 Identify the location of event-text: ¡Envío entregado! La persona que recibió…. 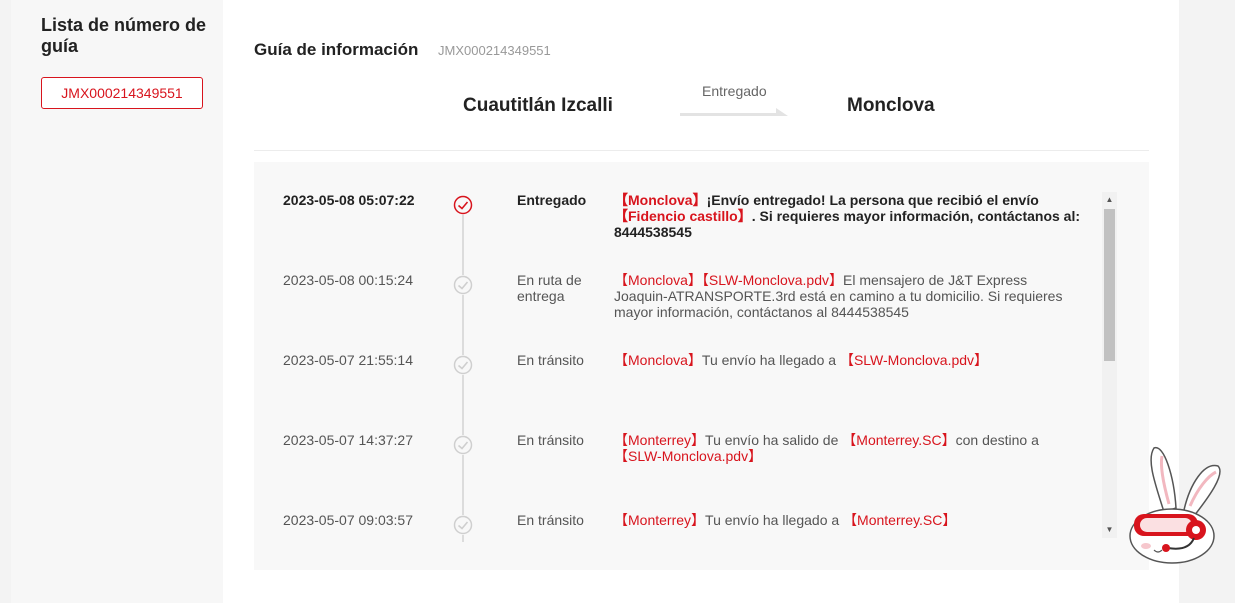
(872, 200).